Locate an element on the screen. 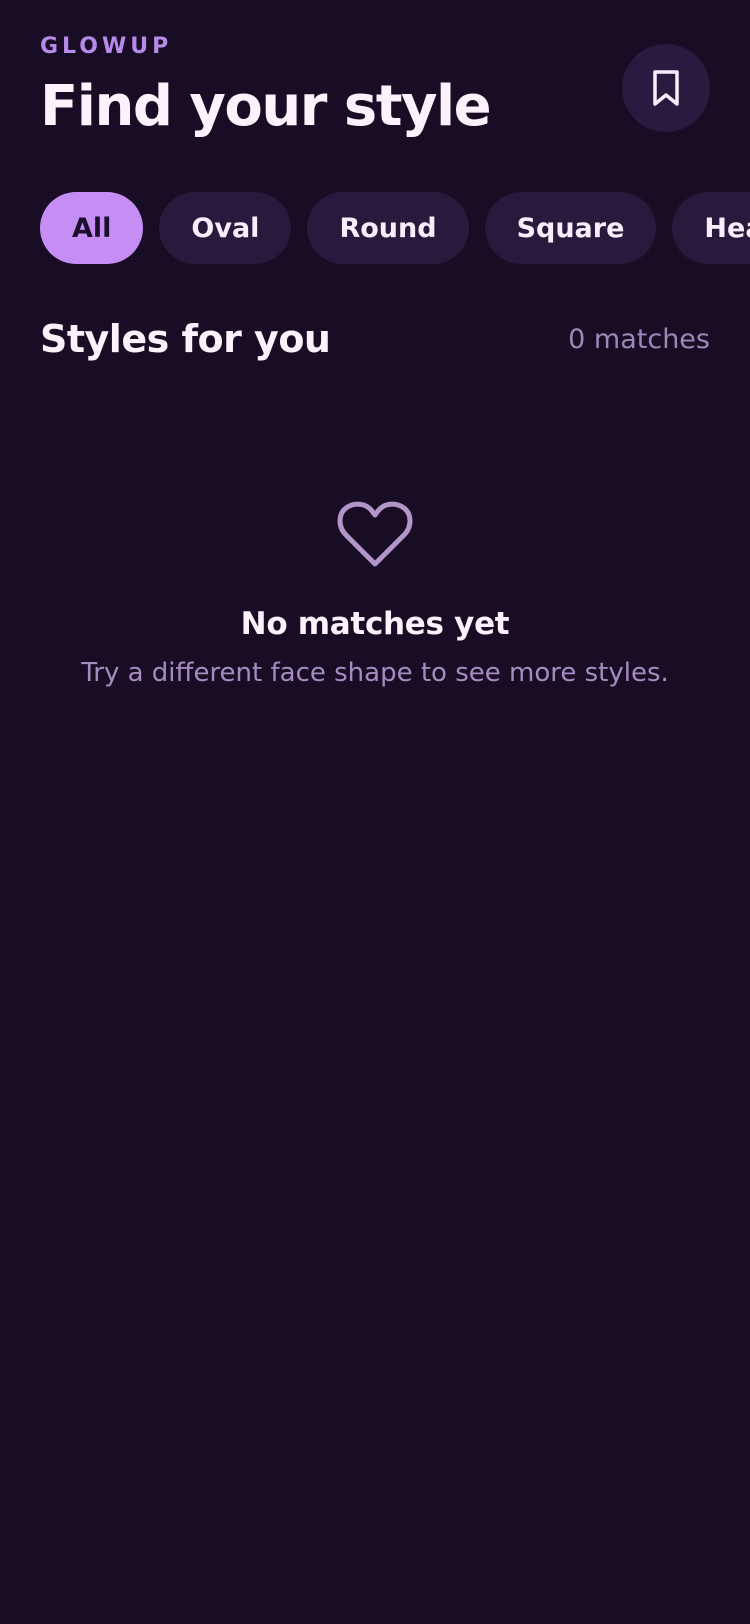 This screenshot has width=750, height=1624. filter-chip-heart: Heart is located at coordinates (711, 228).